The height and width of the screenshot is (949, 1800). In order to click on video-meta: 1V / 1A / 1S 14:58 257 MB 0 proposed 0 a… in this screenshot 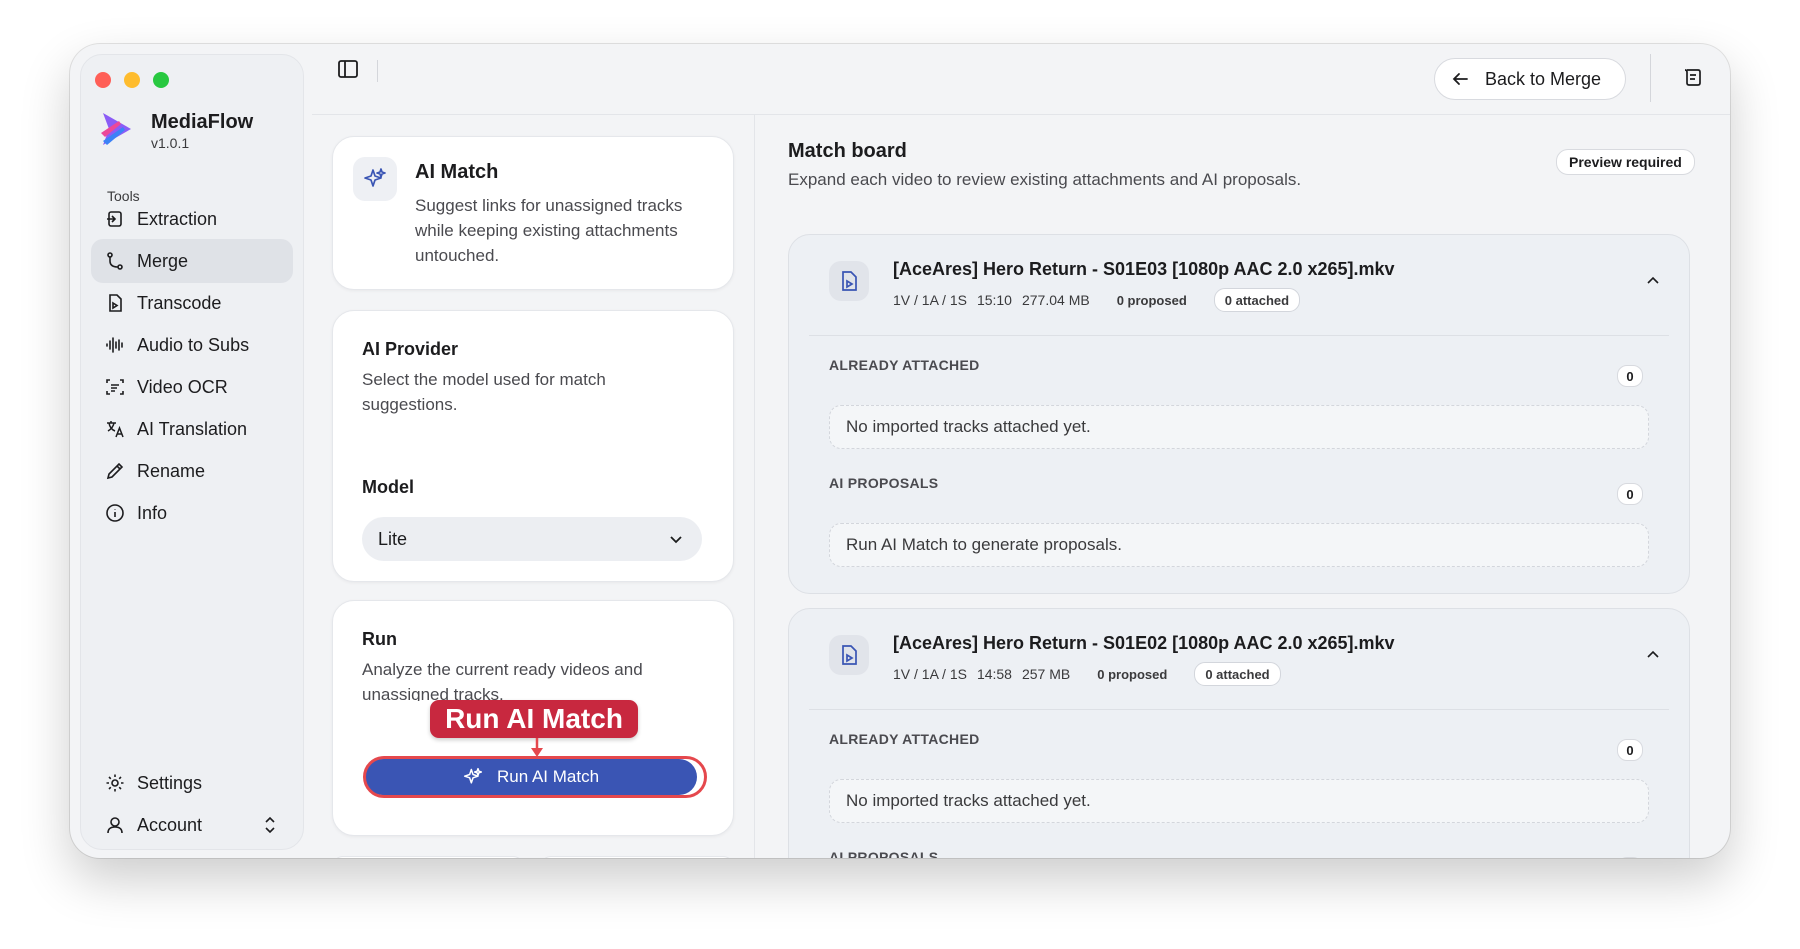, I will do `click(1092, 674)`.